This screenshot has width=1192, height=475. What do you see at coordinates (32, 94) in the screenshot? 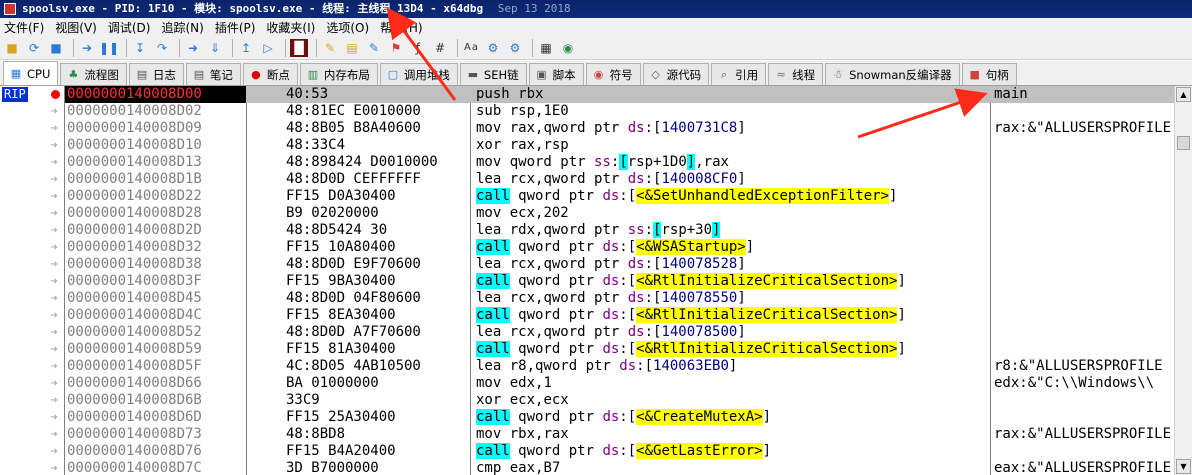
I see `gutter: RIP` at bounding box center [32, 94].